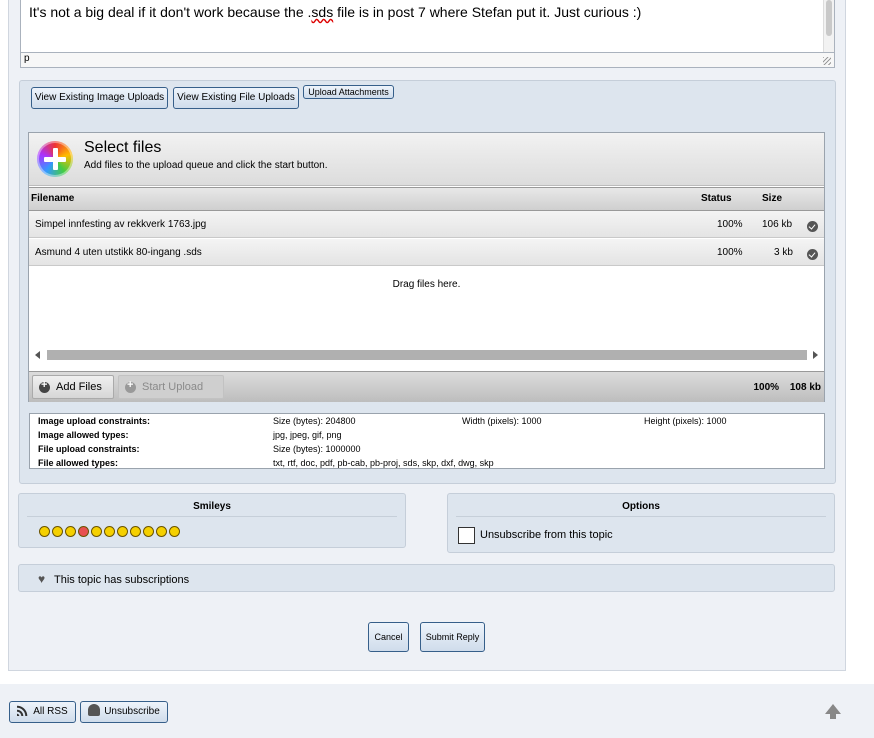  I want to click on unsubscribe-checkbox, so click(466, 535).